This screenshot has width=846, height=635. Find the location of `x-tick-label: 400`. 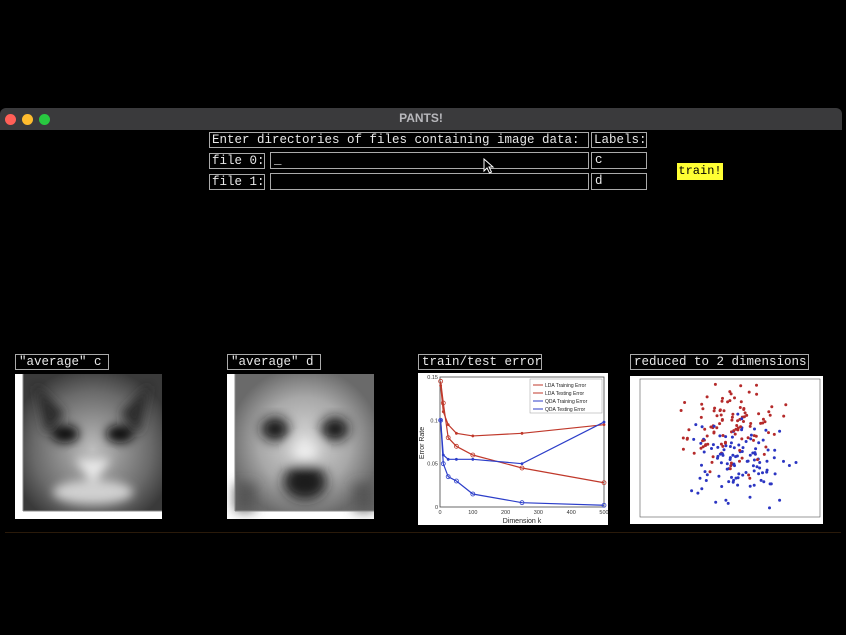

x-tick-label: 400 is located at coordinates (571, 513).